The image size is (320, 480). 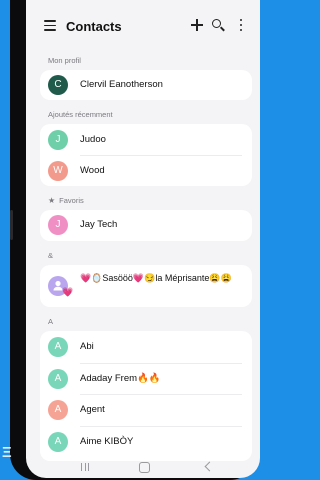 I want to click on favorites-card: J Jay Tech, so click(x=146, y=225).